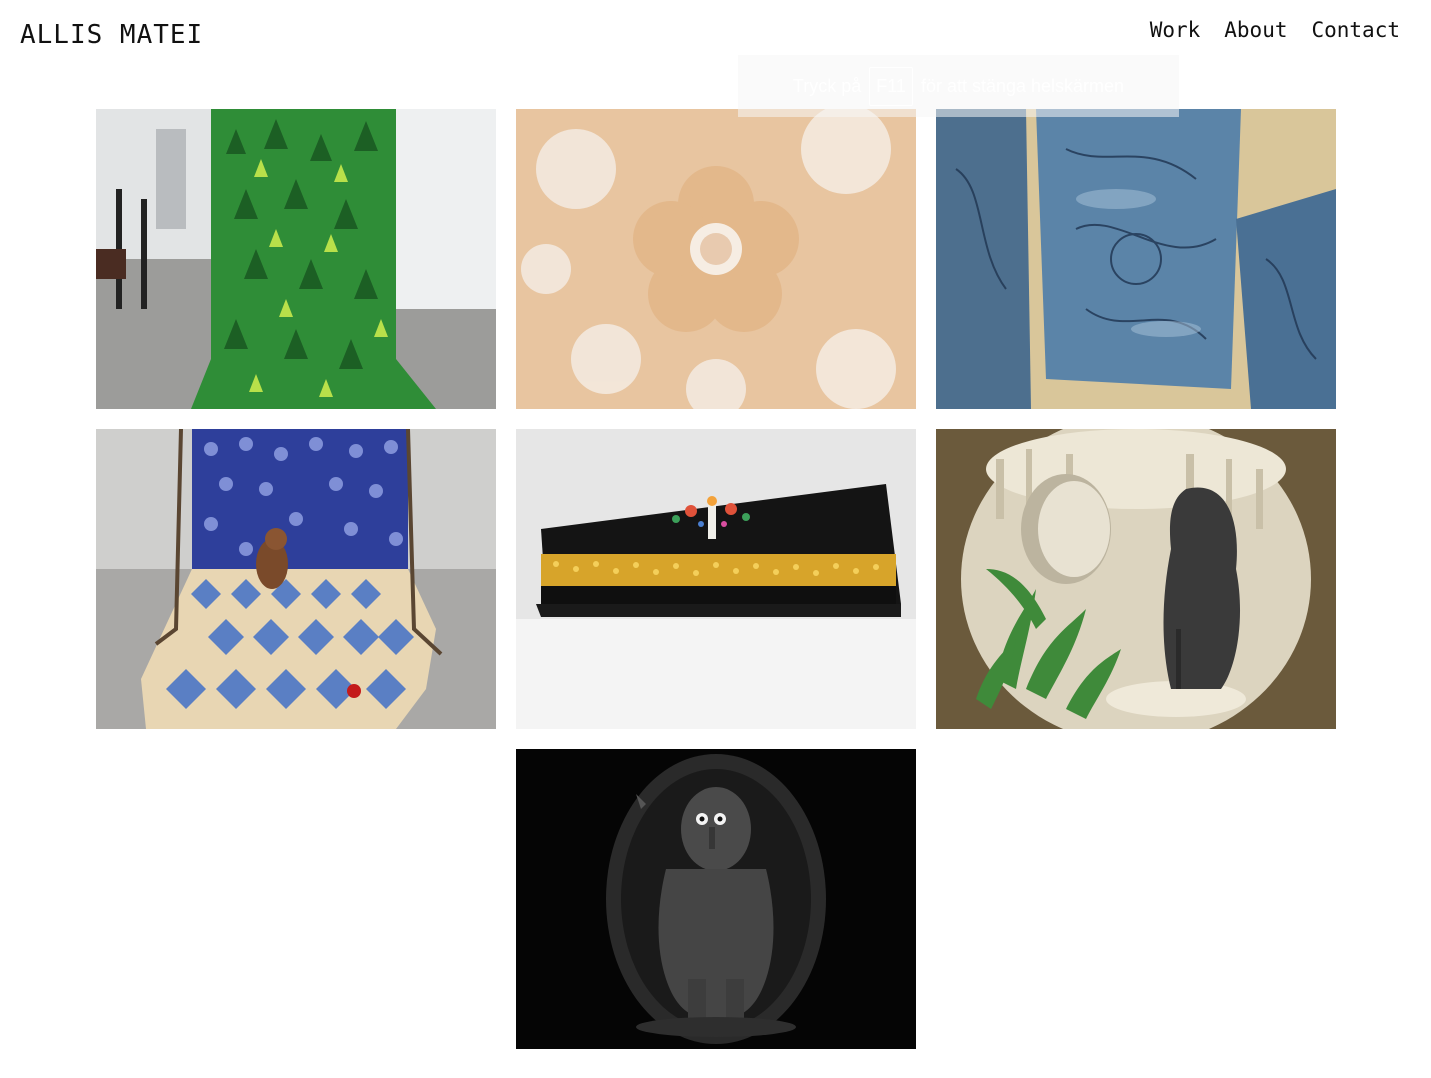 This screenshot has height=1078, width=1431. Describe the element at coordinates (1175, 30) in the screenshot. I see `nav-work: Work` at that location.